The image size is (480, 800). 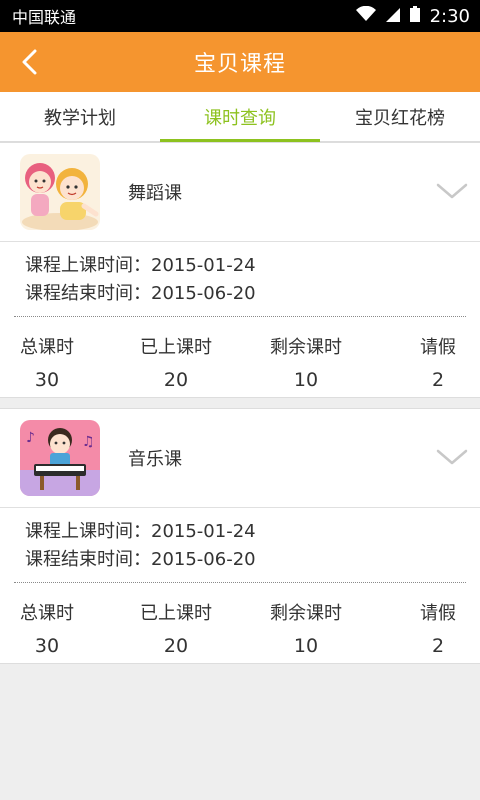 I want to click on clock: 2:30, so click(x=449, y=16).